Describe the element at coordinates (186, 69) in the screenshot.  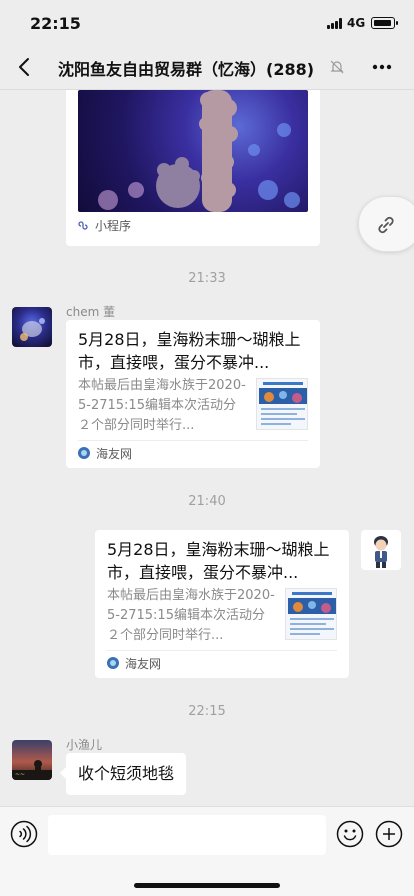
I see `chat-title: 沈阳鱼友自由贸易群（忆海）(288)` at that location.